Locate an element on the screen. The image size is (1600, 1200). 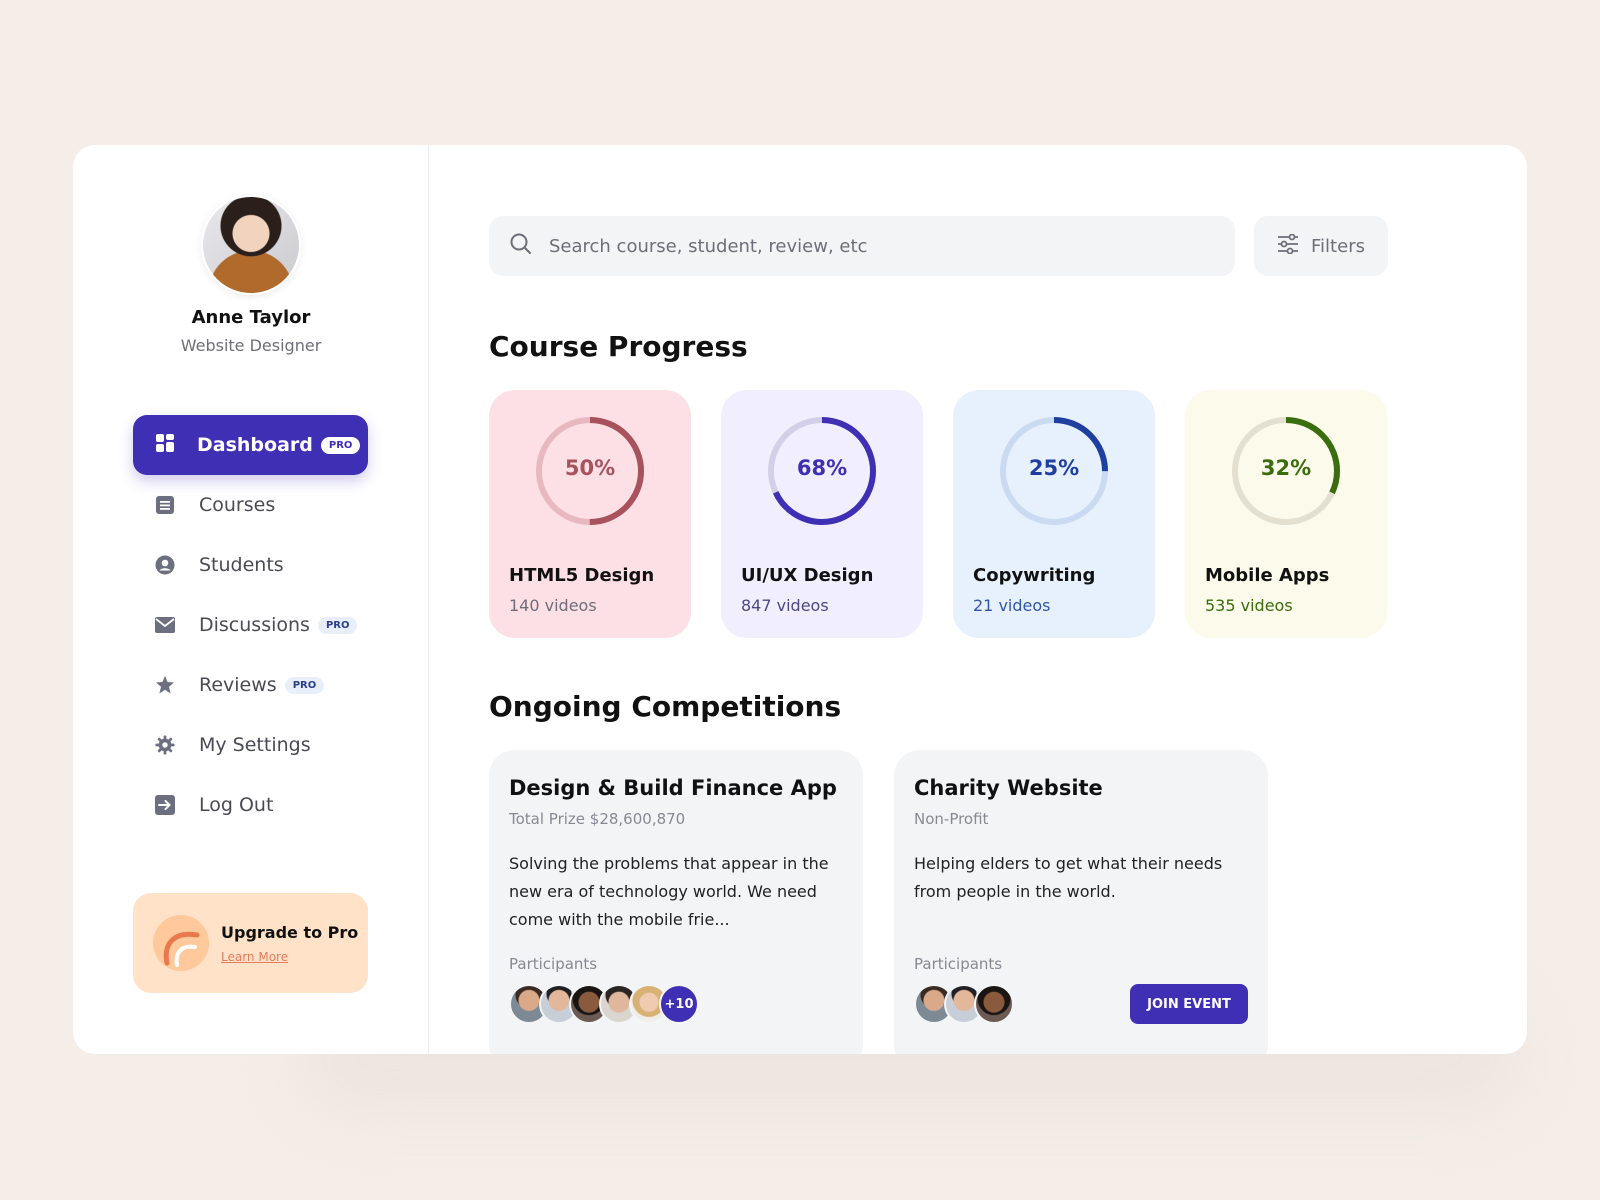
search-input is located at coordinates (849, 246).